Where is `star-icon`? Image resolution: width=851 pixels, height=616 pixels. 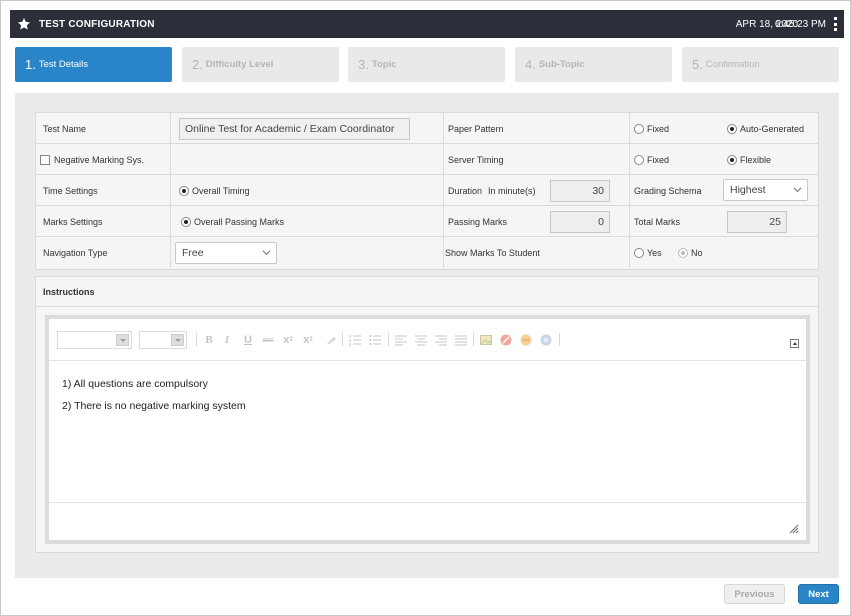
star-icon is located at coordinates (24, 24).